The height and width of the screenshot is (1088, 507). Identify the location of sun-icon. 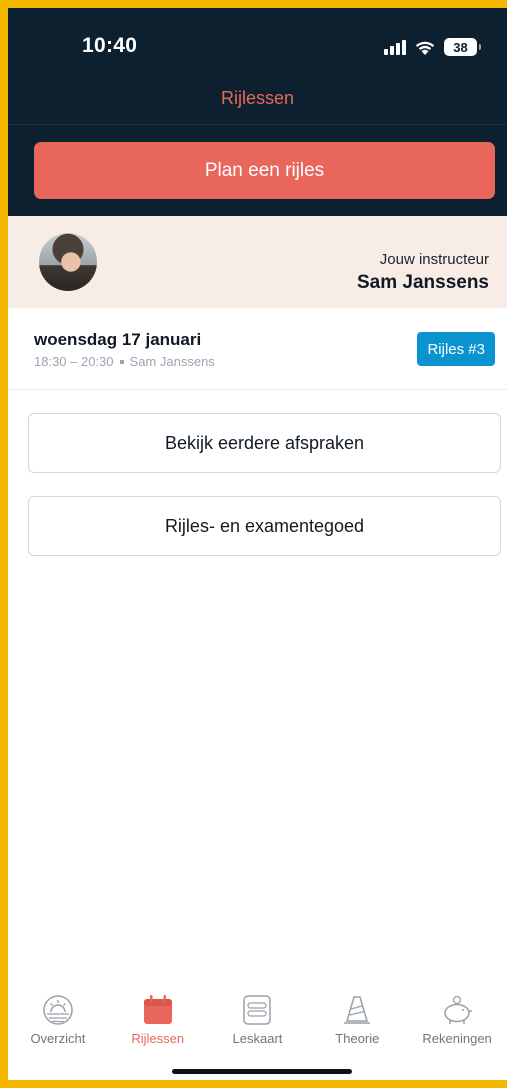
(58, 1010).